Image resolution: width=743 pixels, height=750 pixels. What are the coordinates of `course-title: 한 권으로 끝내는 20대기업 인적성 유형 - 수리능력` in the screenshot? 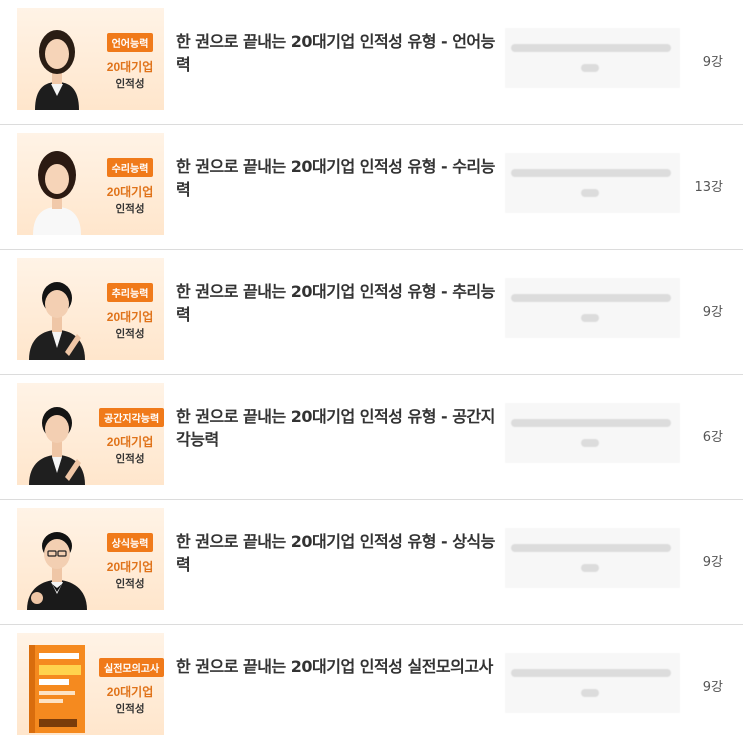 It's located at (336, 178).